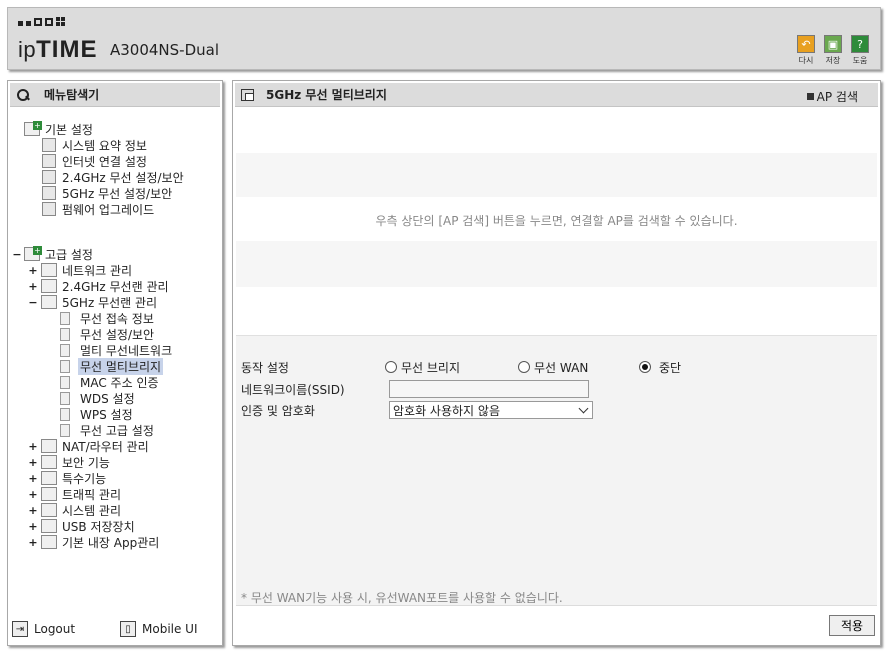 The height and width of the screenshot is (656, 891). What do you see at coordinates (75, 494) in the screenshot?
I see `tree-group-traffic: + 트래픽 관리` at bounding box center [75, 494].